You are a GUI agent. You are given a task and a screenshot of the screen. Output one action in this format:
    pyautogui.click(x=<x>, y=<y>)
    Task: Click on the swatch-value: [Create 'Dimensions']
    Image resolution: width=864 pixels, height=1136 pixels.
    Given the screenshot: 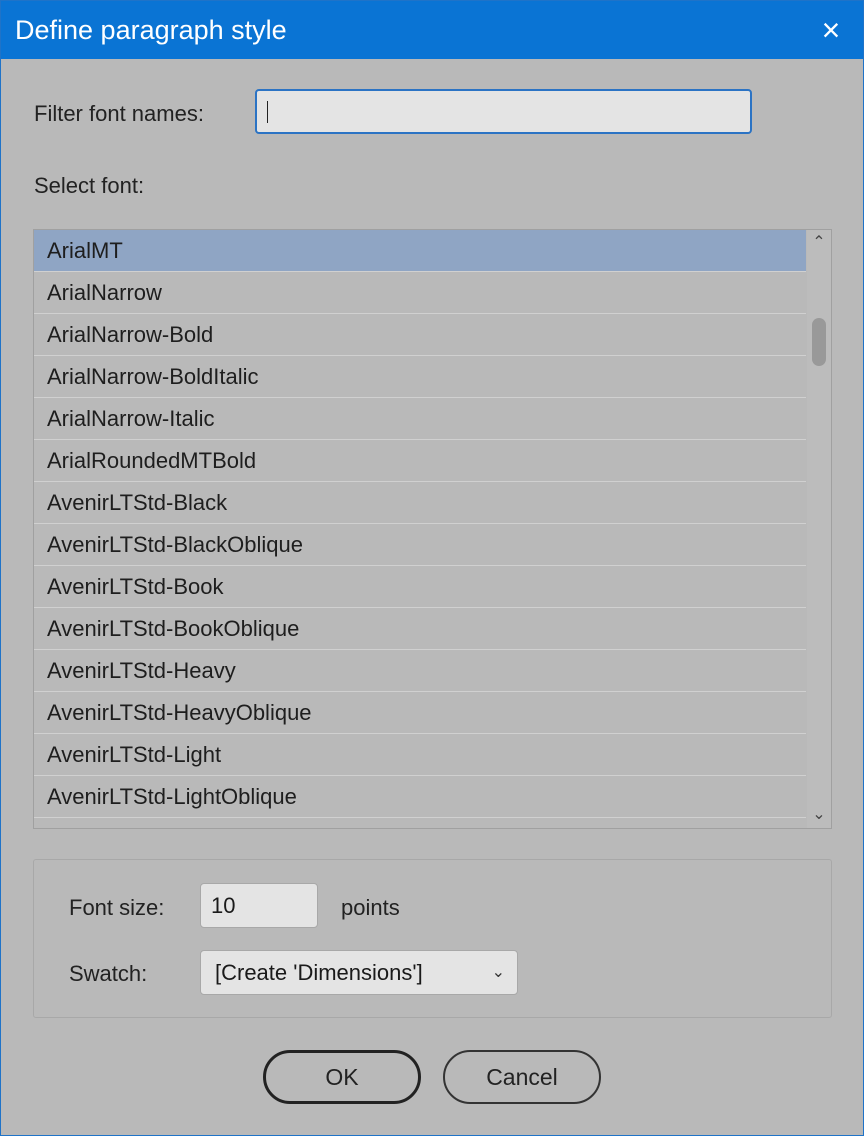 What is the action you would take?
    pyautogui.click(x=319, y=972)
    